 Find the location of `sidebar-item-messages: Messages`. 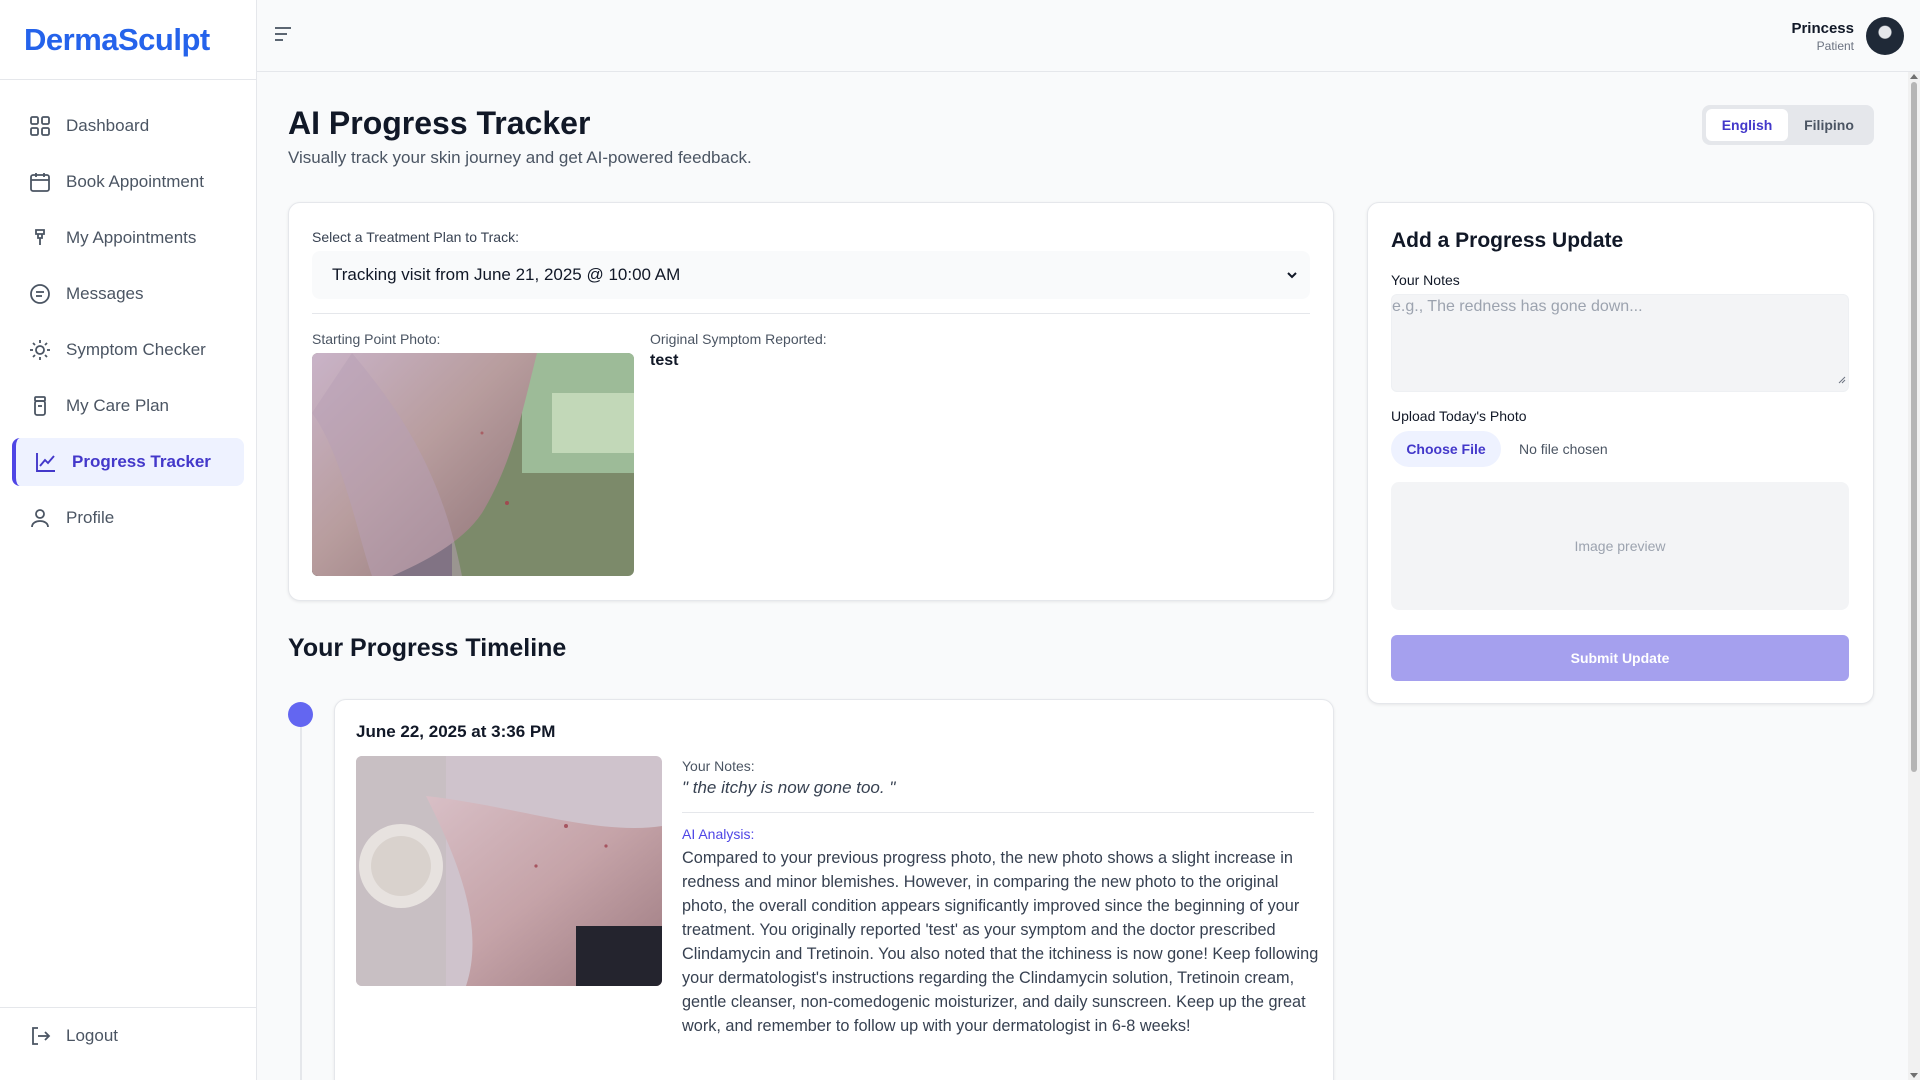

sidebar-item-messages: Messages is located at coordinates (128, 294).